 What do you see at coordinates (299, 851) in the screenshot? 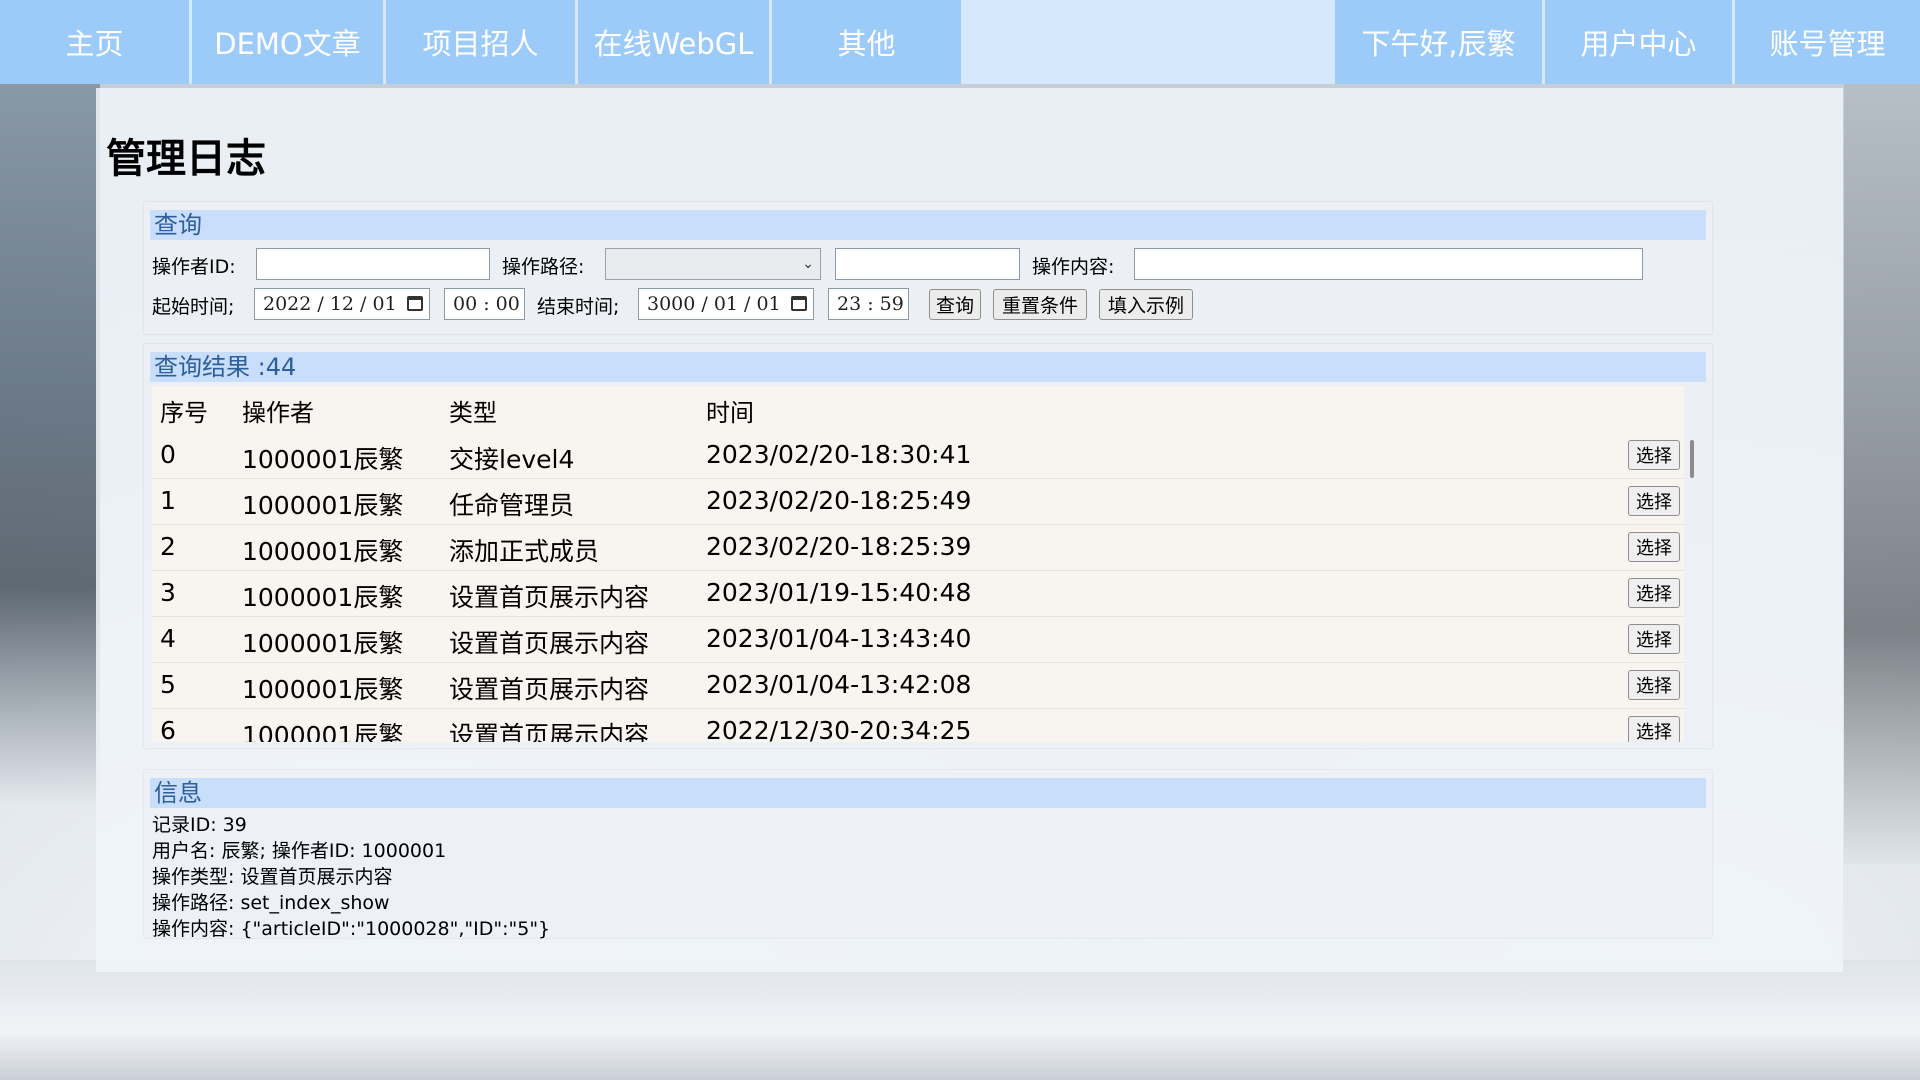
I see `info-user: 用户名: 辰繁; 操作者ID: 1000001` at bounding box center [299, 851].